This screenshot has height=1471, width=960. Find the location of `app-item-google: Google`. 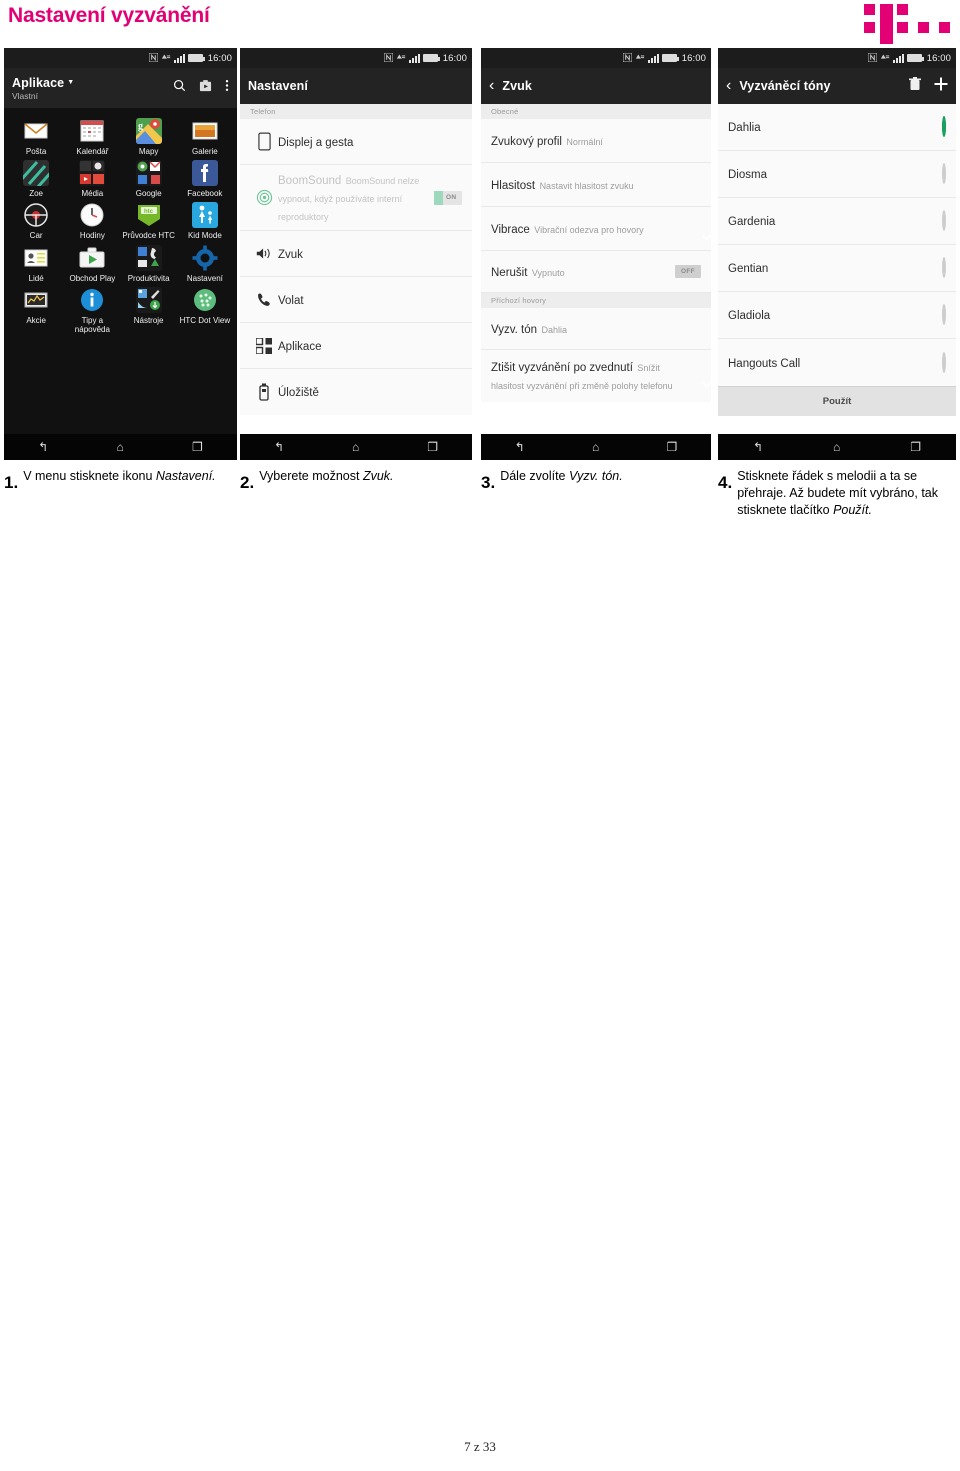

app-item-google: Google is located at coordinates (149, 177).